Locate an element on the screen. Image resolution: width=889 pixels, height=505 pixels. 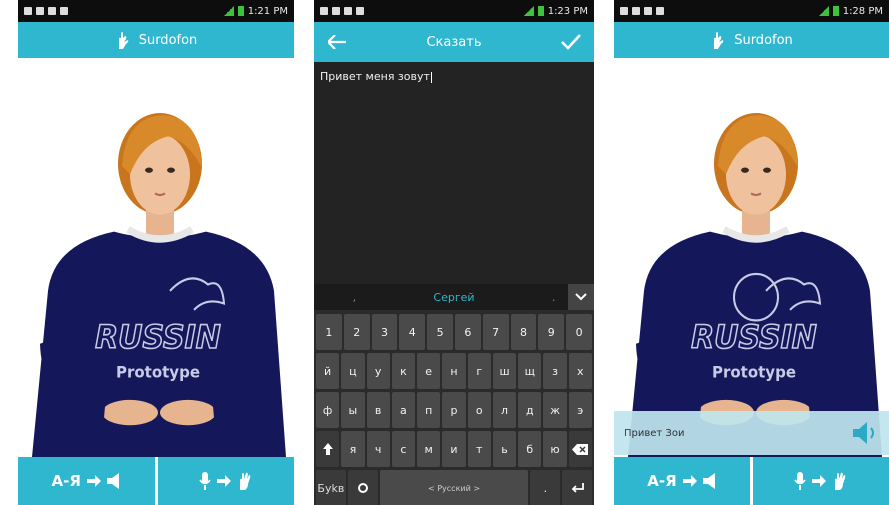
suggestion-strip: , Сергей . is located at coordinates (454, 297).